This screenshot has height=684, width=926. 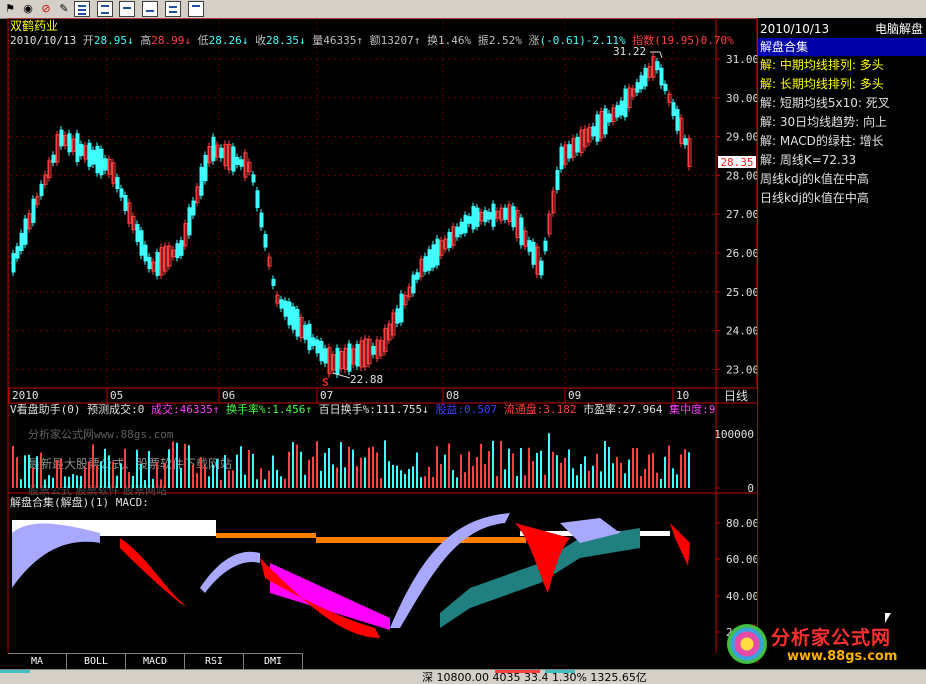 What do you see at coordinates (46, 9) in the screenshot?
I see `cancel-icon: ⊘` at bounding box center [46, 9].